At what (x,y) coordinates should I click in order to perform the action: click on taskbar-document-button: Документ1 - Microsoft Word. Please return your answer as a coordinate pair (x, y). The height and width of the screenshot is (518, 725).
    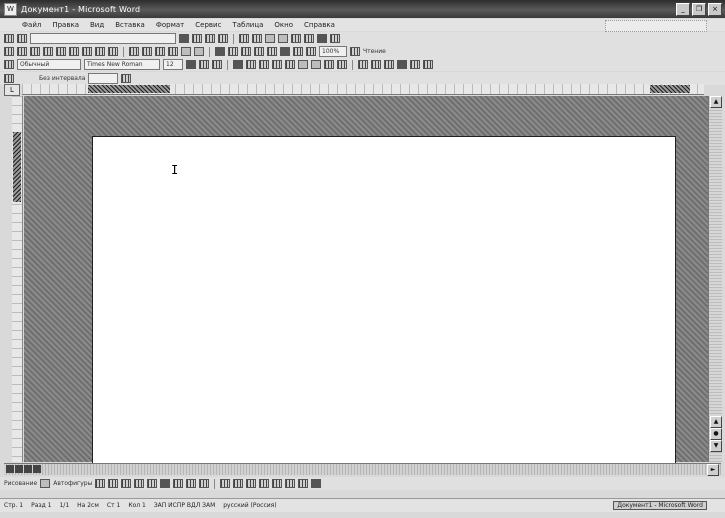
    Looking at the image, I should click on (660, 505).